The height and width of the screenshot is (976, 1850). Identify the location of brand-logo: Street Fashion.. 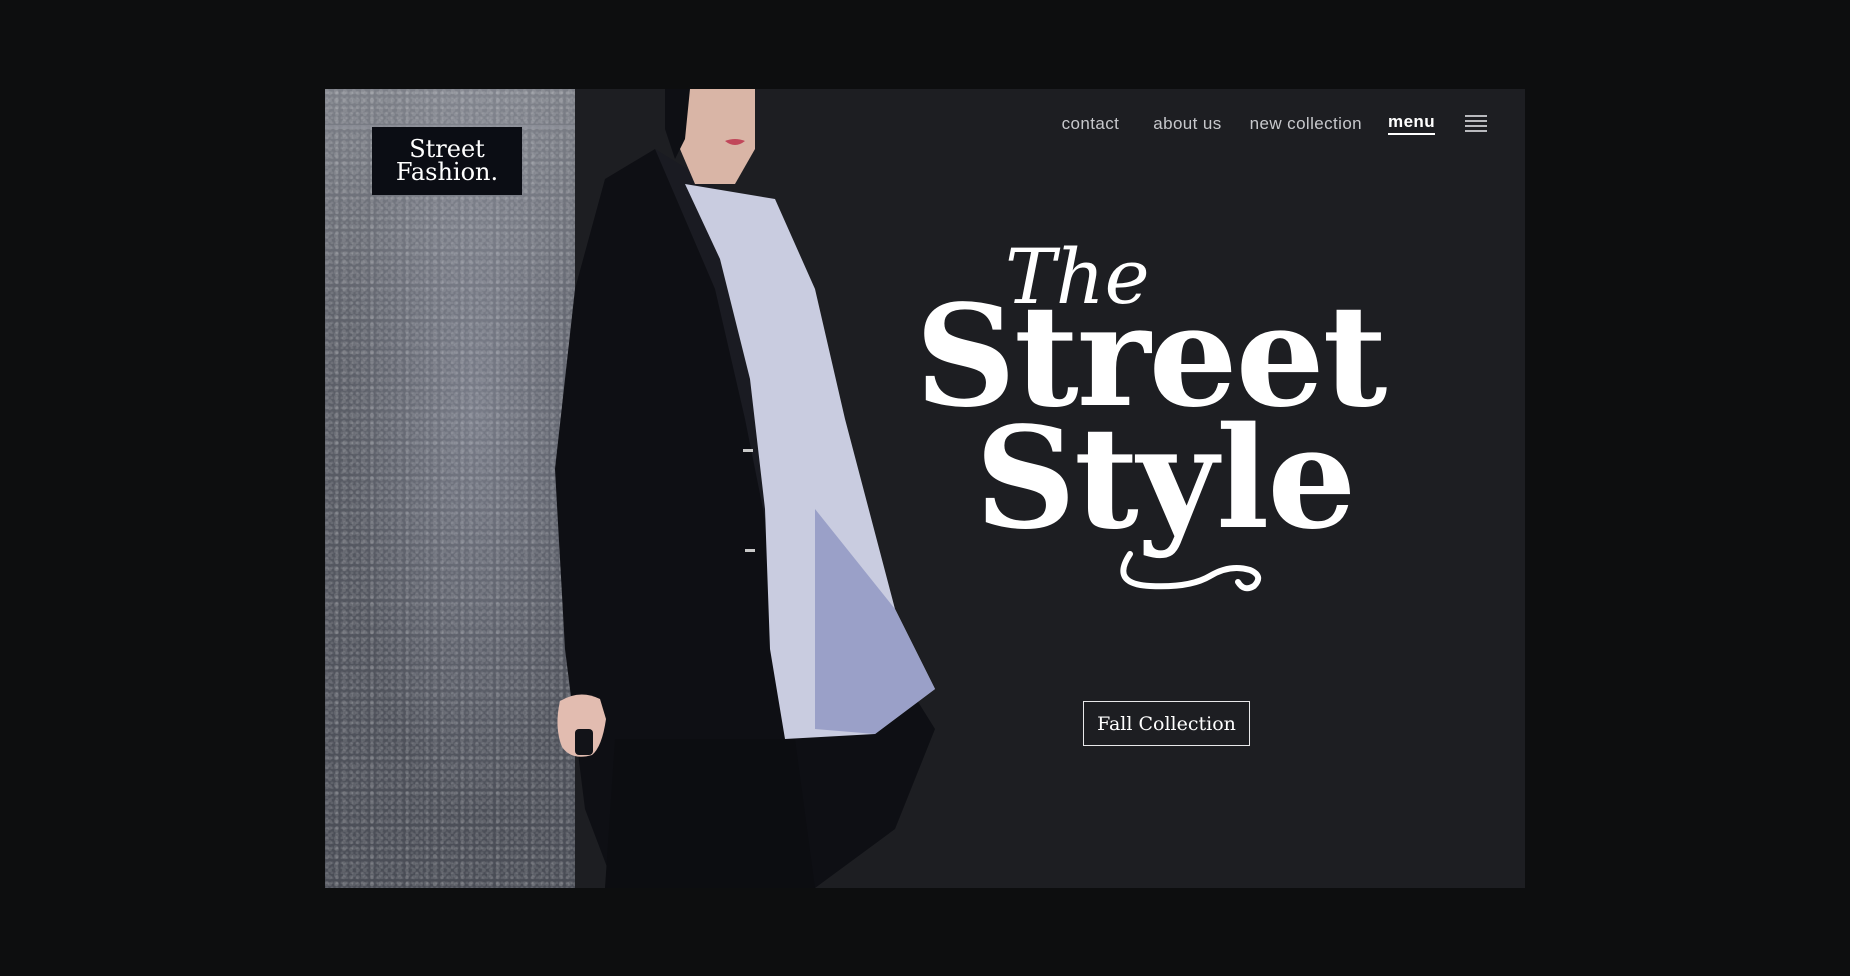
(447, 161).